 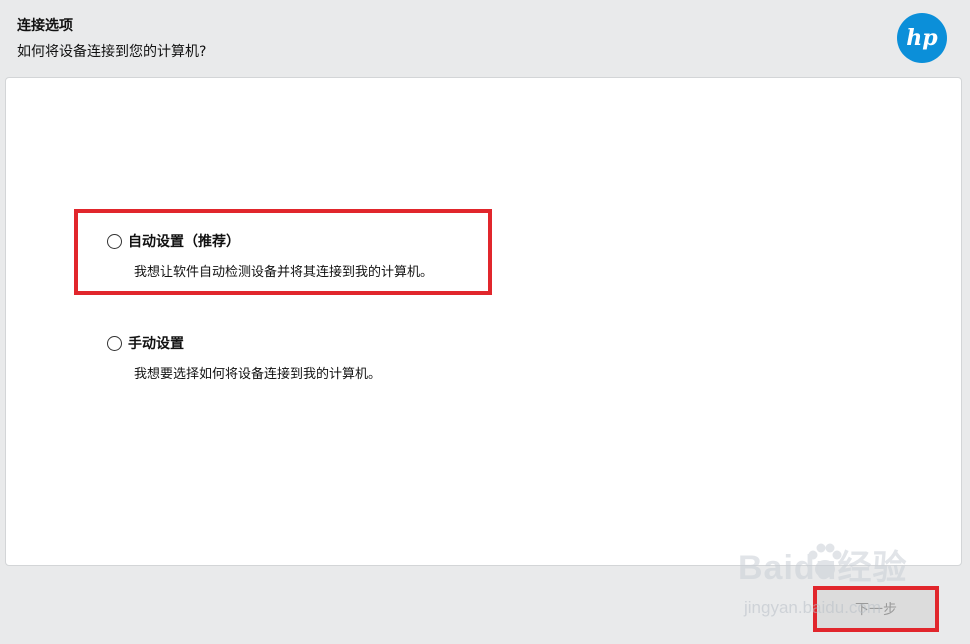 I want to click on header: 连接选项 如何将设备连接到您的计算机? hp, so click(x=485, y=37).